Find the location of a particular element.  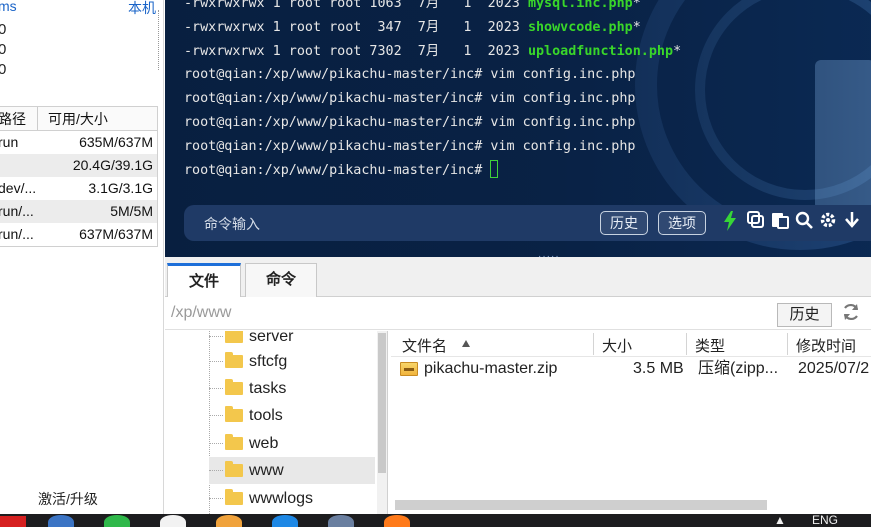

disk-row: run/... 637M/637M is located at coordinates (78, 234).